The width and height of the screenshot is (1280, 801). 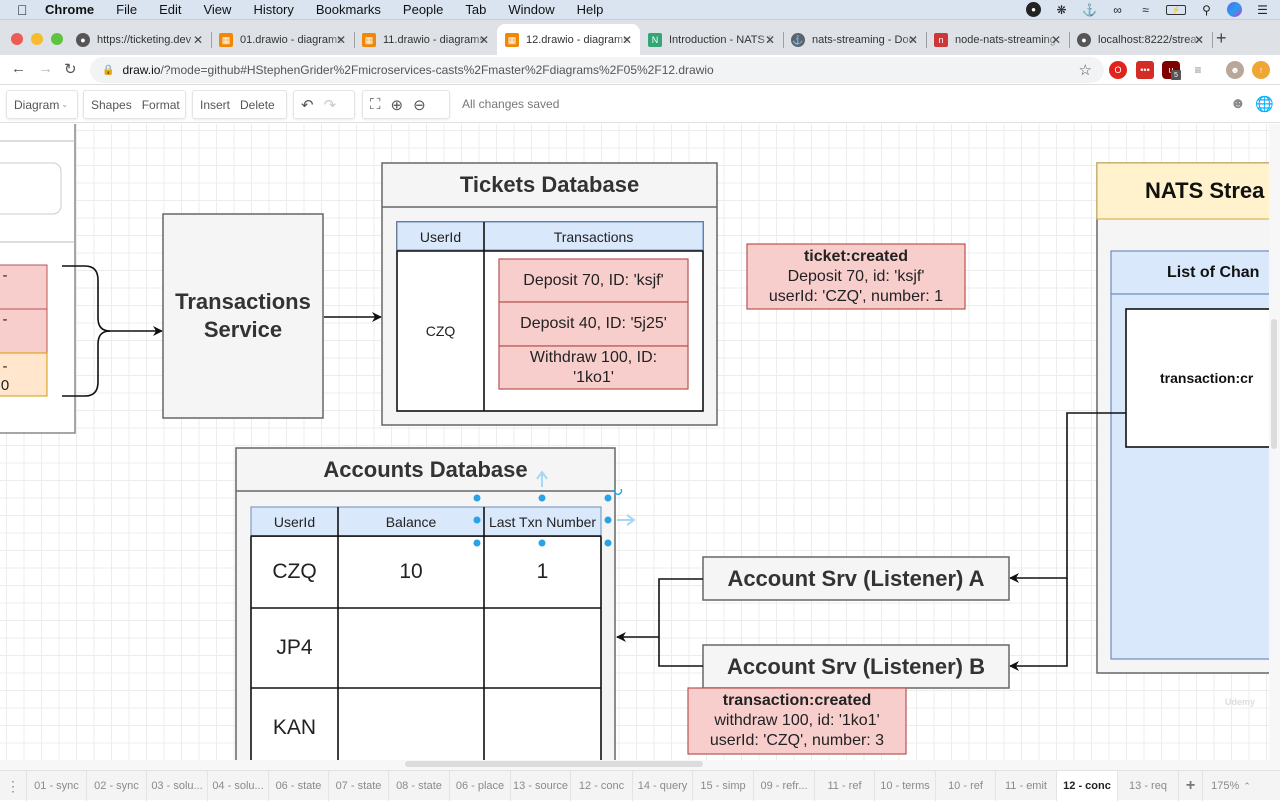 I want to click on menu-window: Window, so click(x=531, y=9).